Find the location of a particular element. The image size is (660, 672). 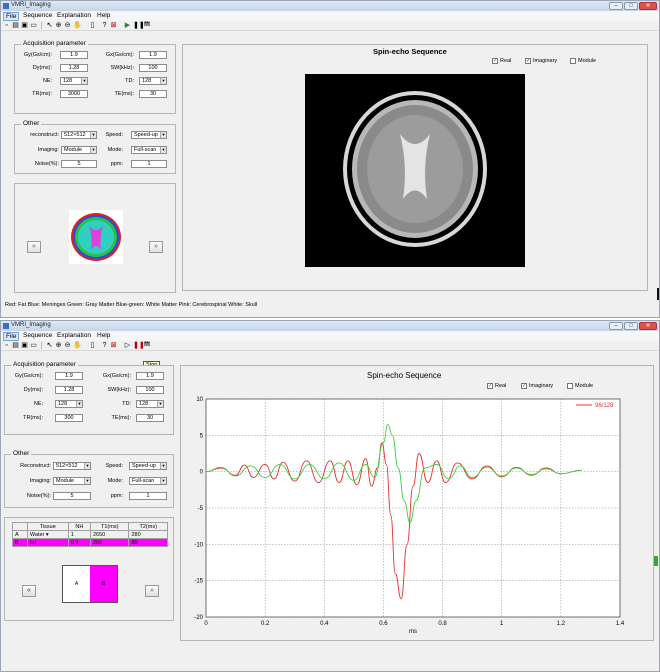

ne-label: NE: is located at coordinates (38, 404).